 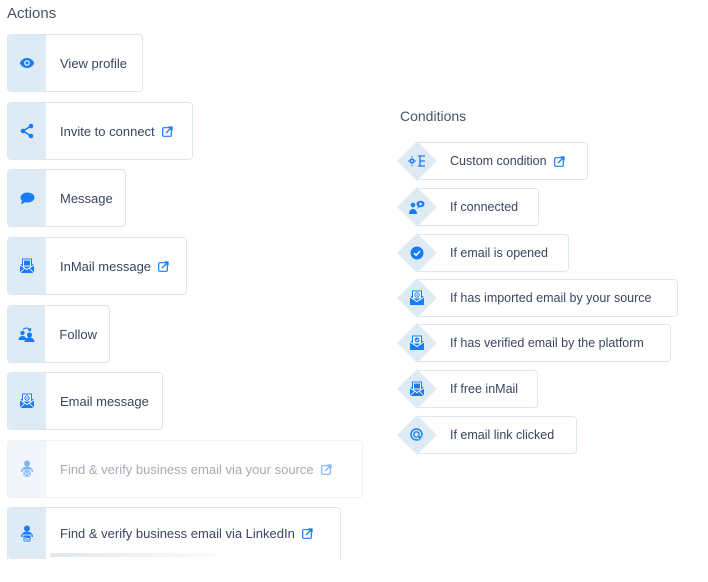 What do you see at coordinates (27, 539) in the screenshot?
I see `svg-text: in` at bounding box center [27, 539].